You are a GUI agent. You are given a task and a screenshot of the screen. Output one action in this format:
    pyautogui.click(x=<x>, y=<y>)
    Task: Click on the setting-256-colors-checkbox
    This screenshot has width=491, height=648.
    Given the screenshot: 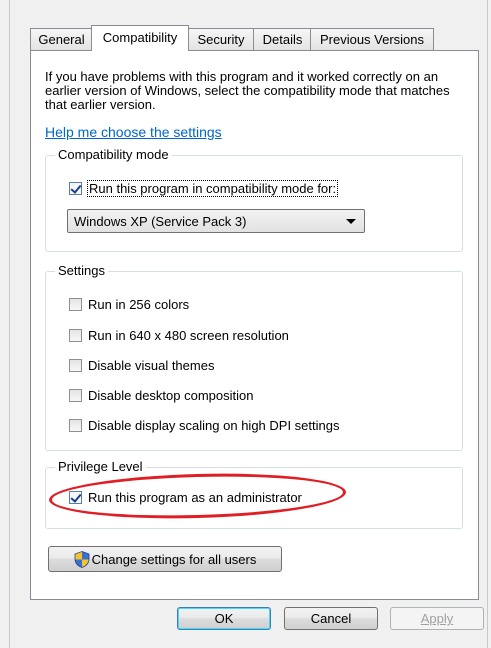 What is the action you would take?
    pyautogui.click(x=75, y=304)
    